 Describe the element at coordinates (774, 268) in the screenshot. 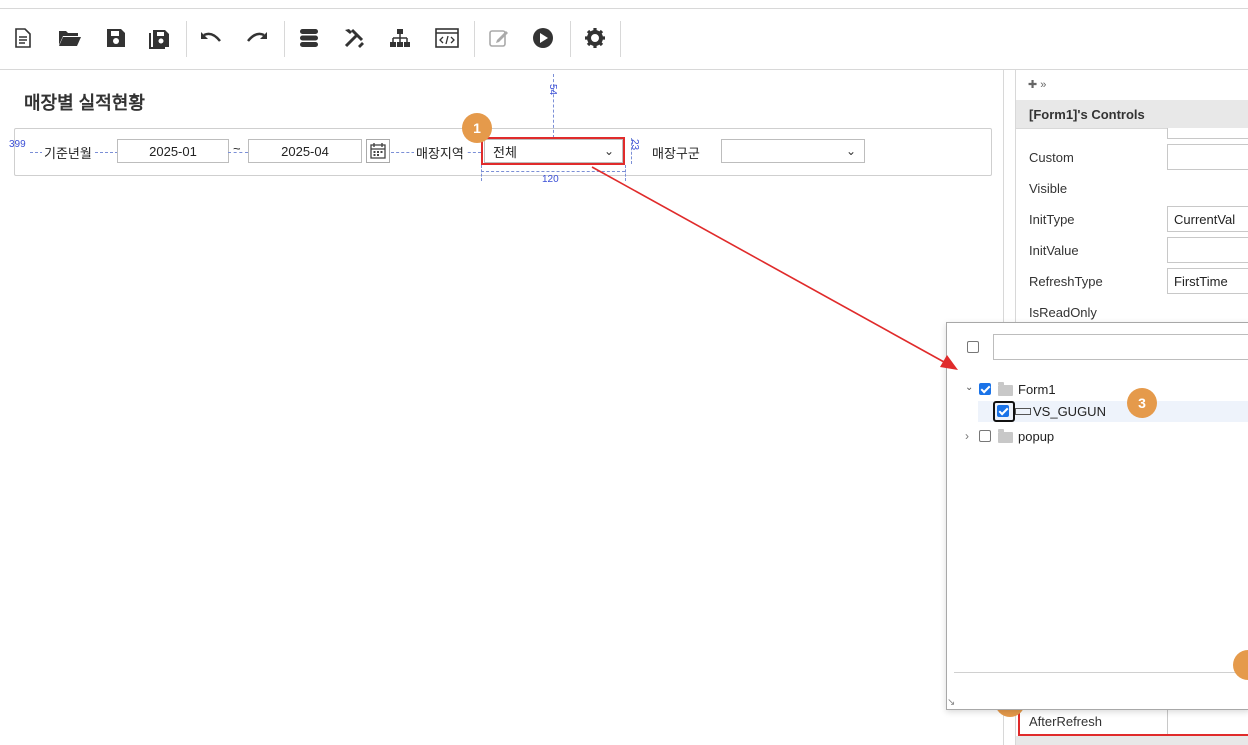

I see `annotation-arrow` at that location.